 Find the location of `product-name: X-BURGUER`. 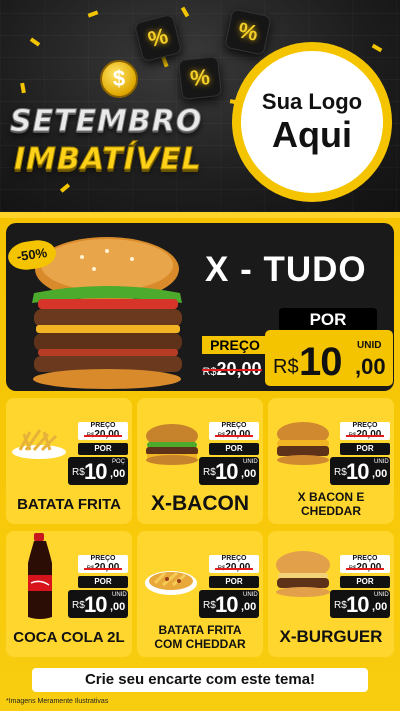

product-name: X-BURGUER is located at coordinates (331, 636).